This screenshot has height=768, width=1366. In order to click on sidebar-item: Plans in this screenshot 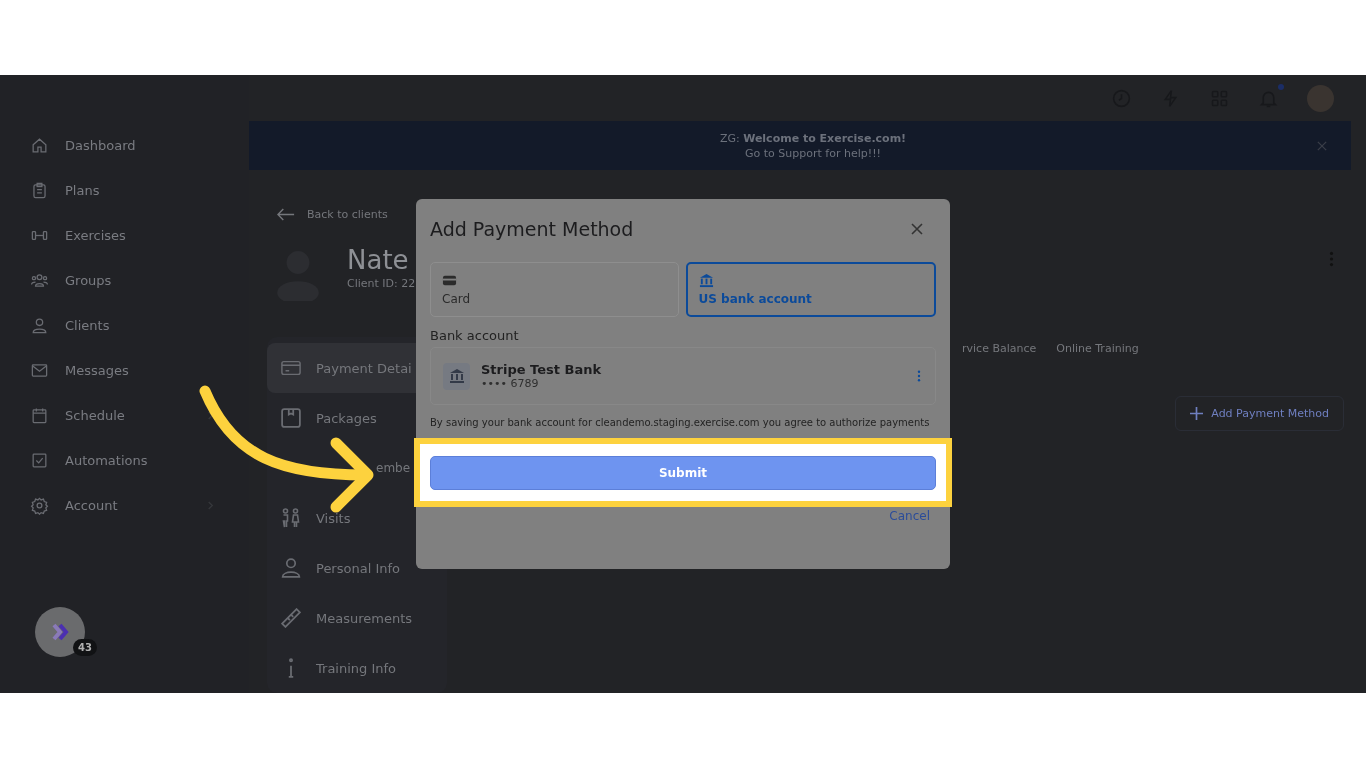, I will do `click(124, 190)`.